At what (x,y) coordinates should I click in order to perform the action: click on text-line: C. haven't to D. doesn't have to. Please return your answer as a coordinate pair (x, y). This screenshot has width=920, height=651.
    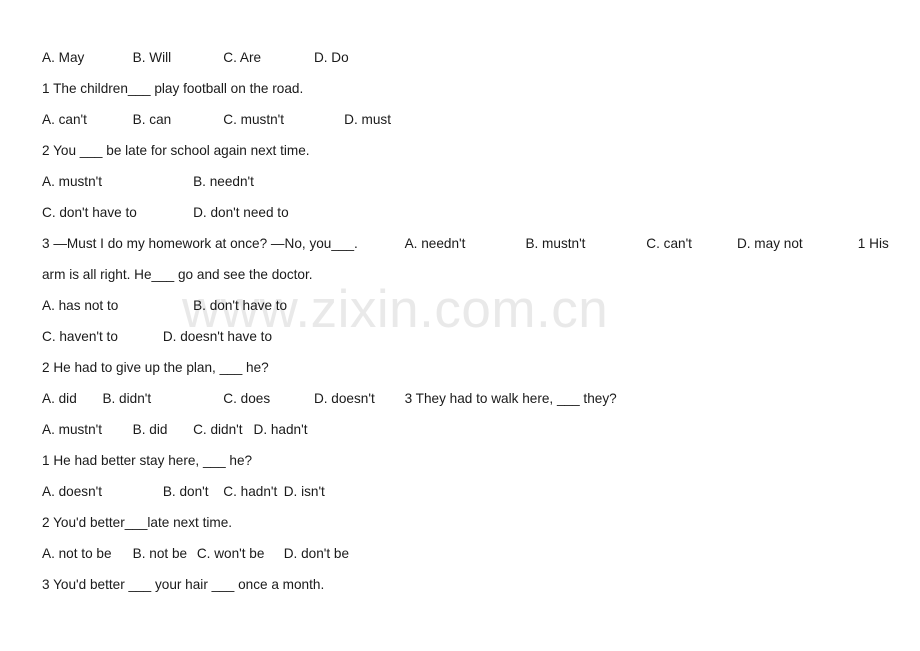
    Looking at the image, I should click on (157, 336).